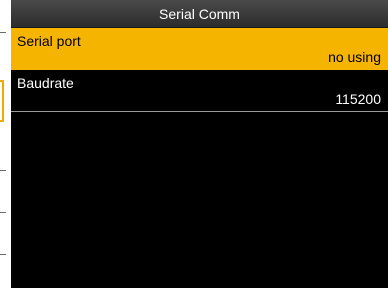 This screenshot has width=388, height=288. Describe the element at coordinates (358, 99) in the screenshot. I see `menu-item-value: 115200` at that location.